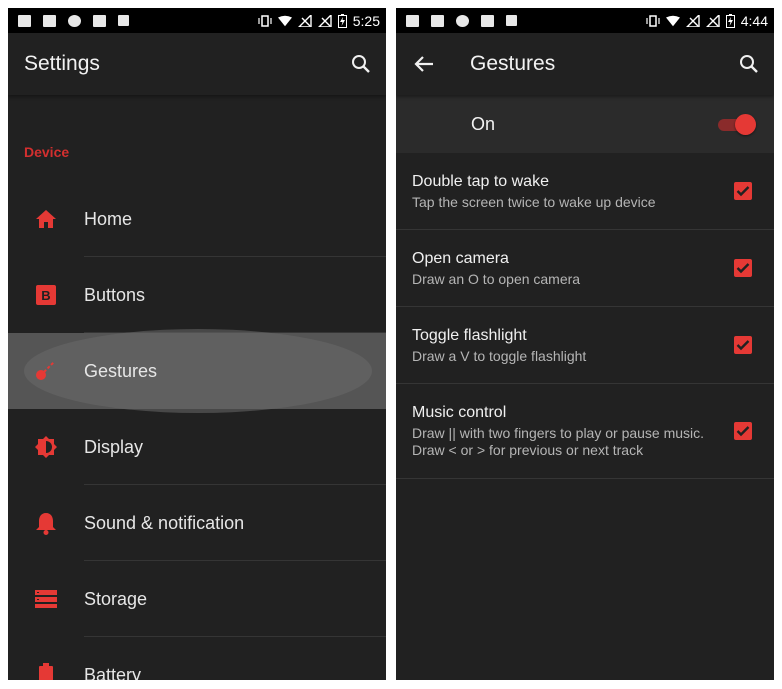 This screenshot has width=782, height=689. Describe the element at coordinates (116, 598) in the screenshot. I see `menu-item-label: Storage` at that location.